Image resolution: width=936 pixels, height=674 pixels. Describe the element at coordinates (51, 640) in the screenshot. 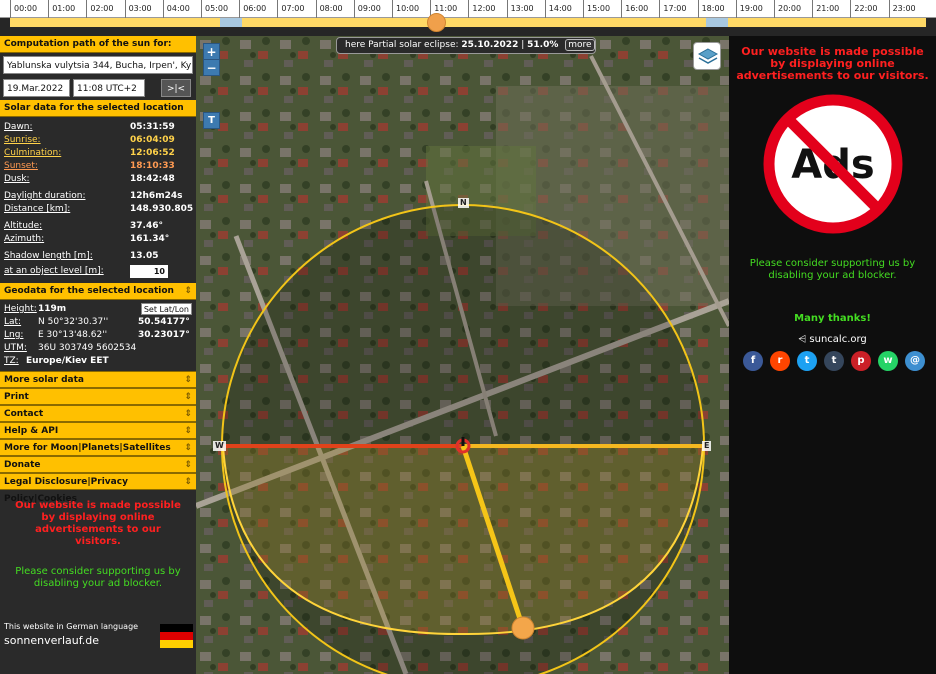

I see `german-site-link: sonnenverlauf.de` at that location.